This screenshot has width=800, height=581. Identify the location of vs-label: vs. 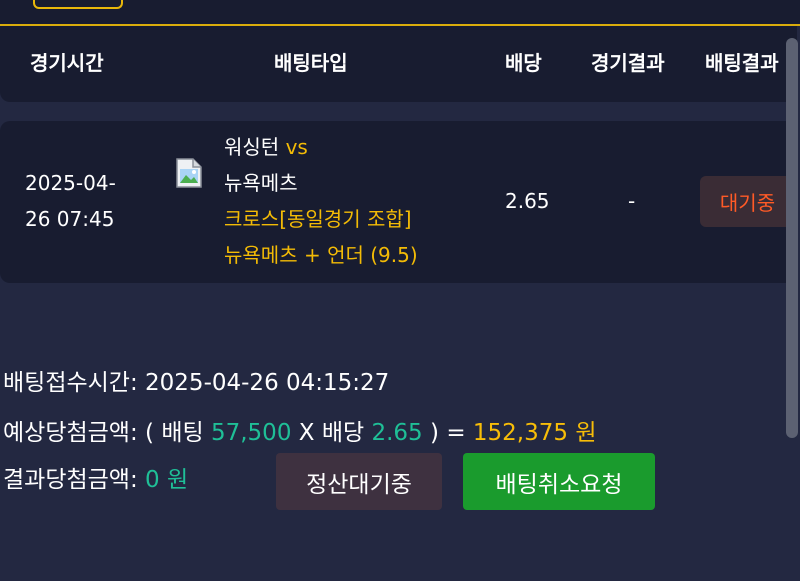
(296, 147).